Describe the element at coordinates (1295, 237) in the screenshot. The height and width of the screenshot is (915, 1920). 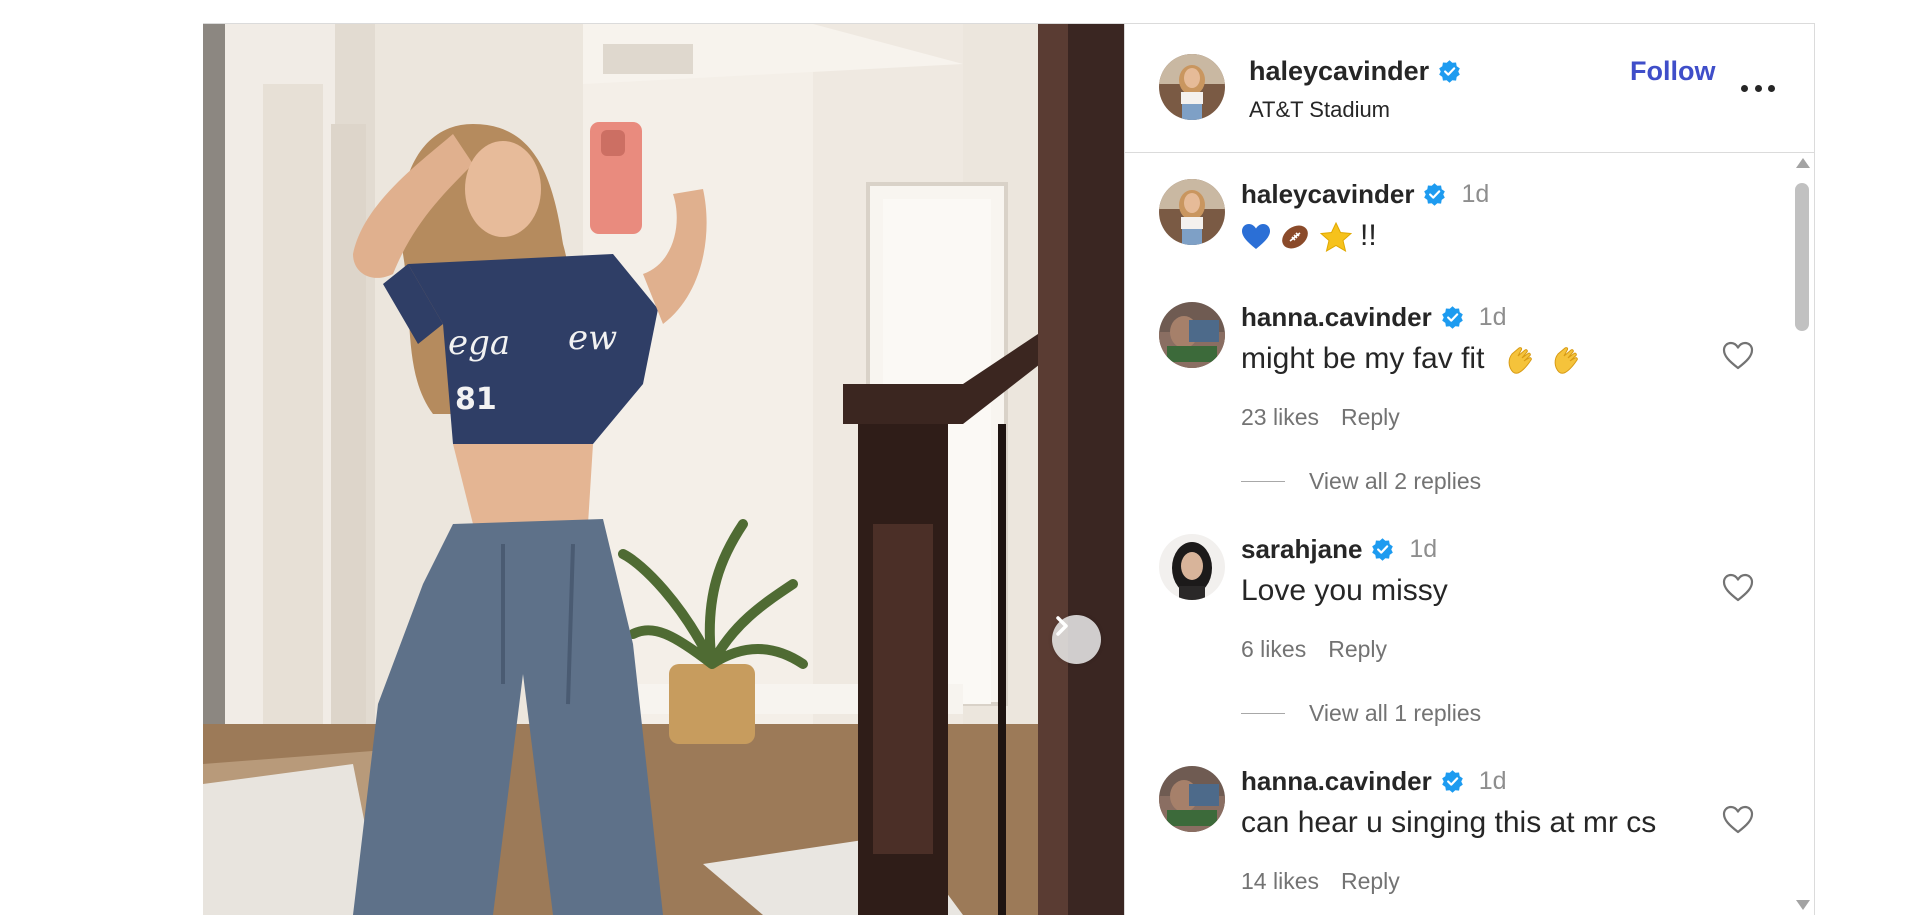
I see `football-icon` at that location.